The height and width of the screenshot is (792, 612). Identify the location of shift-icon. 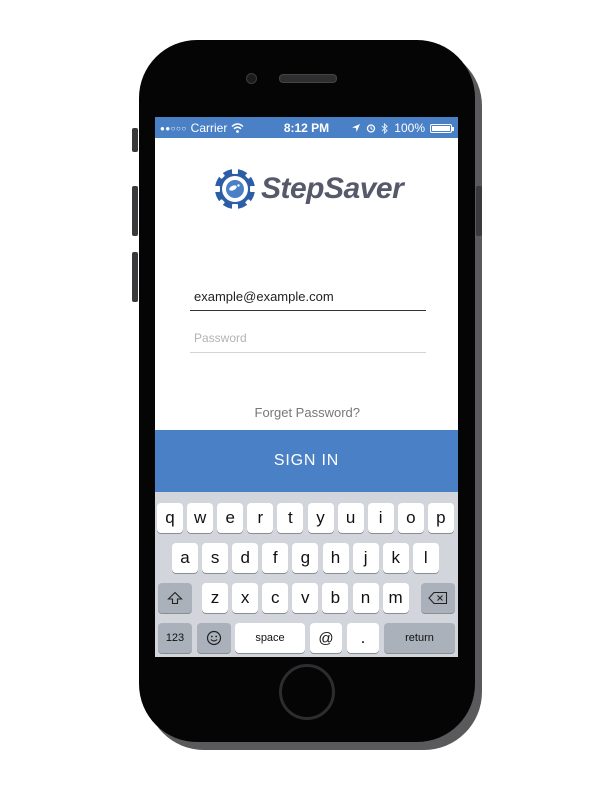
(175, 598).